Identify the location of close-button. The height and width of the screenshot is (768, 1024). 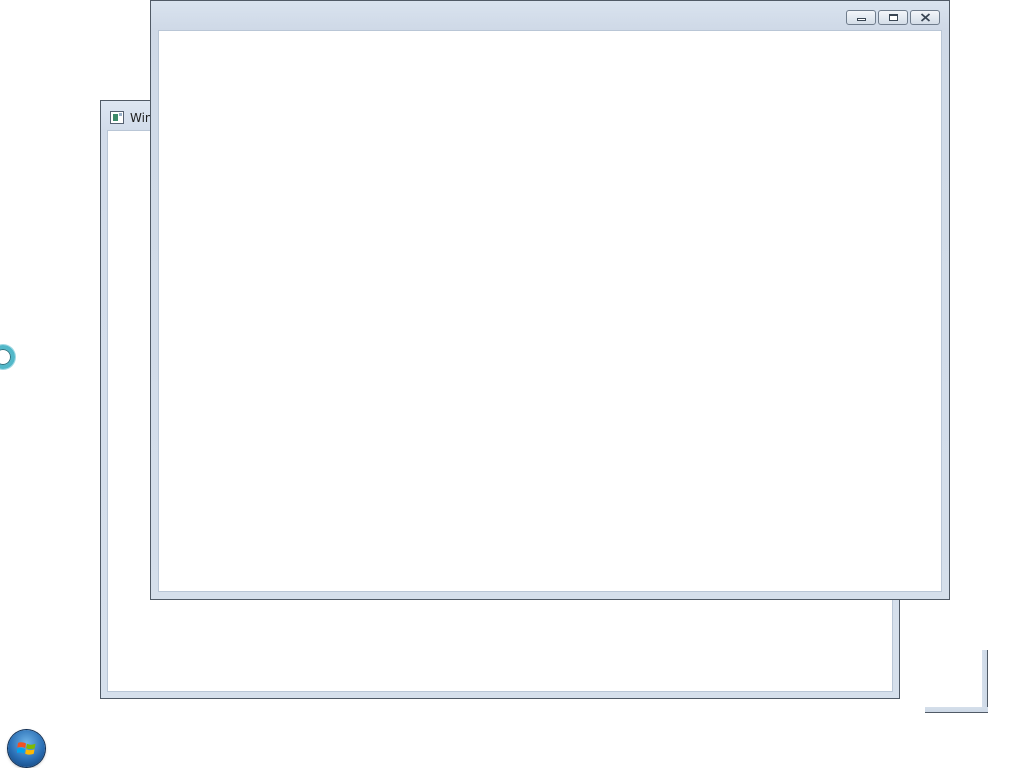
(925, 17).